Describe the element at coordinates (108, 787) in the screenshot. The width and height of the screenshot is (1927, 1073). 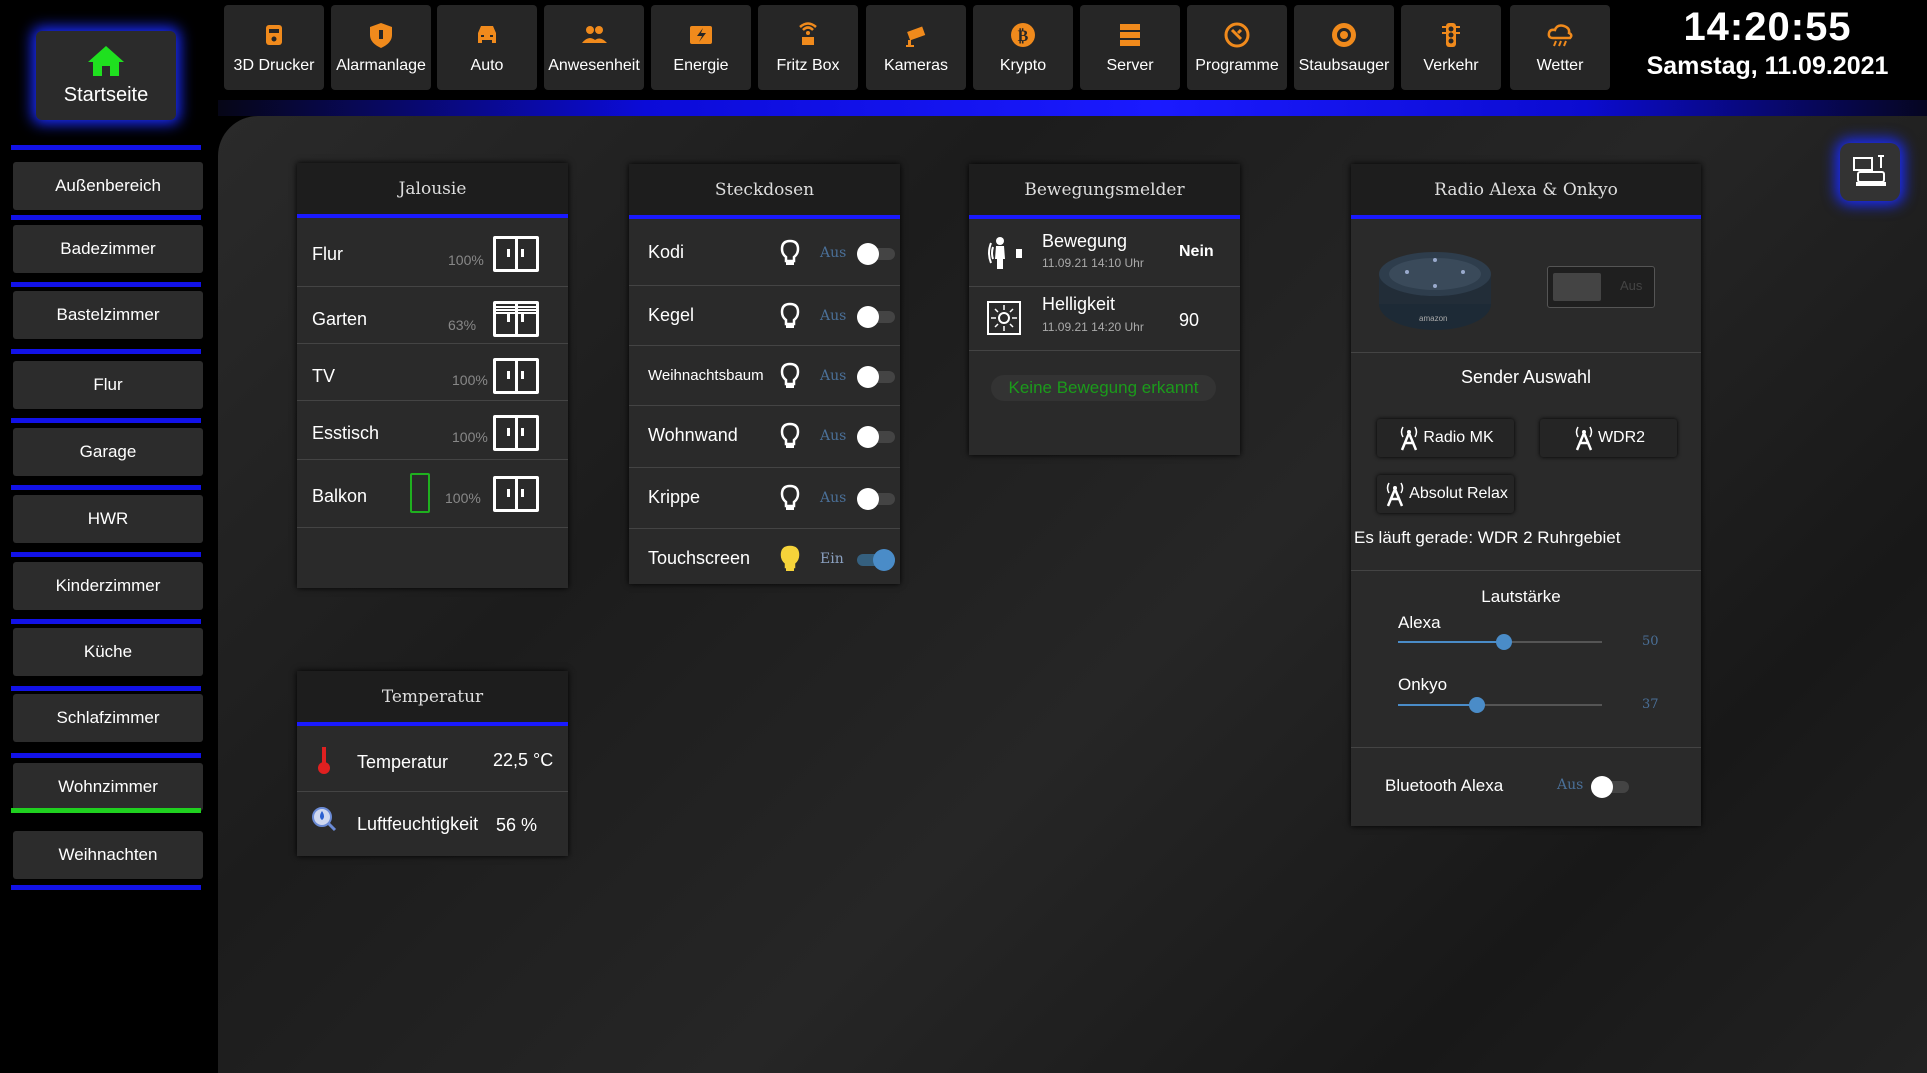
I see `sidebar-room-9: Wohnzimmer` at that location.